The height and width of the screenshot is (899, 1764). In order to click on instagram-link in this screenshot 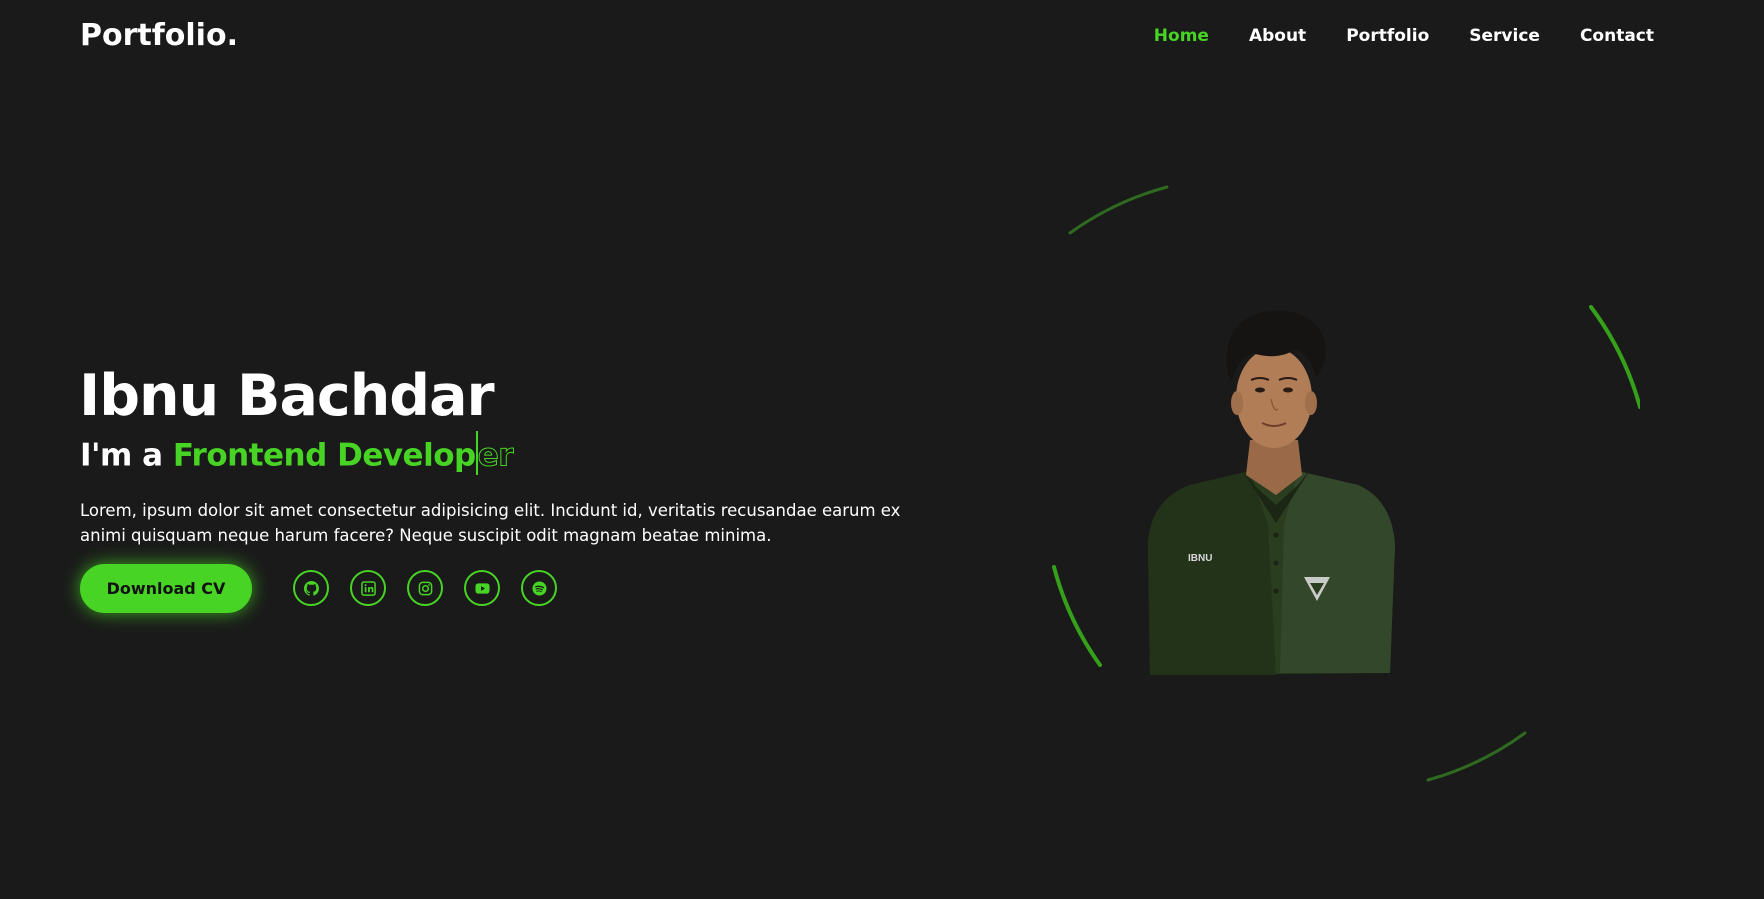, I will do `click(425, 588)`.